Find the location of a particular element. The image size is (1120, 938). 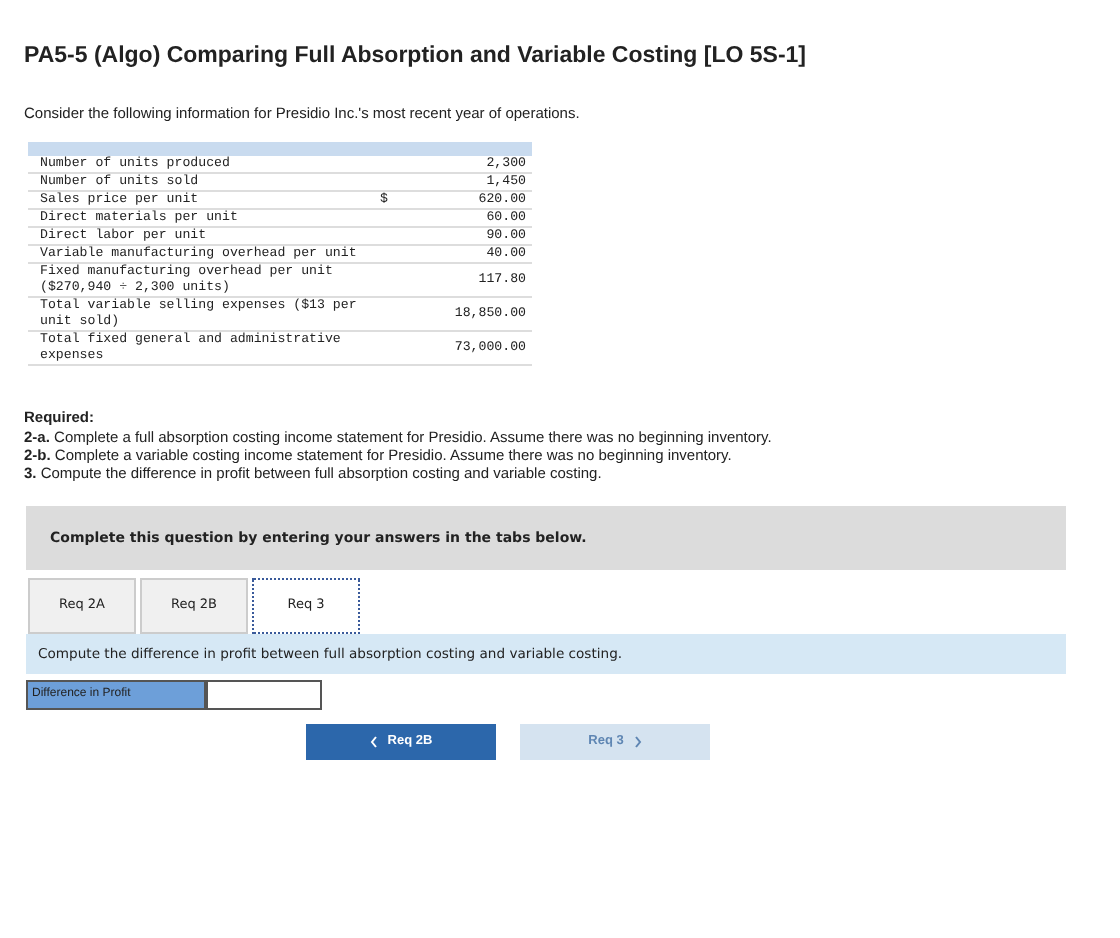

difference-input is located at coordinates (264, 694).